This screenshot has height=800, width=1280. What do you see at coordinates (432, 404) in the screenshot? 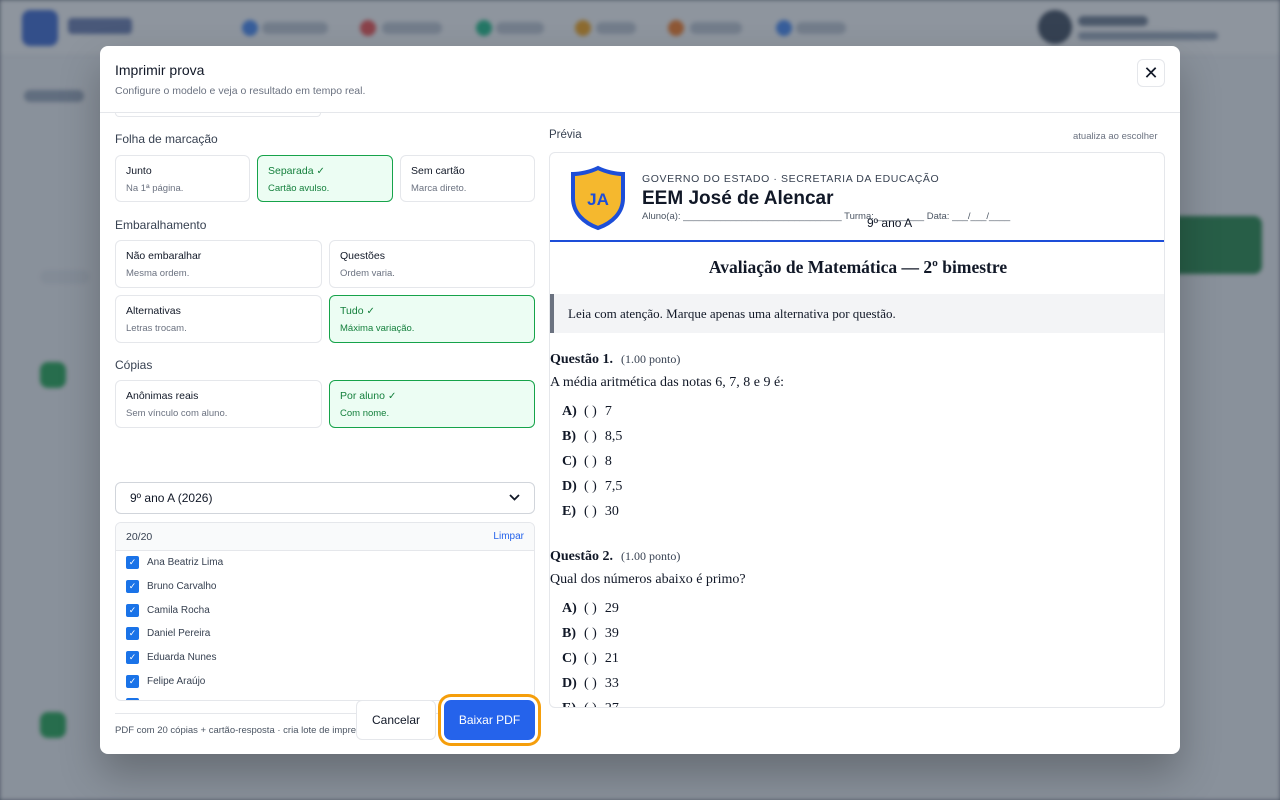
I see `copies-option-per-student: Por aluno ✓ Com nome.` at bounding box center [432, 404].